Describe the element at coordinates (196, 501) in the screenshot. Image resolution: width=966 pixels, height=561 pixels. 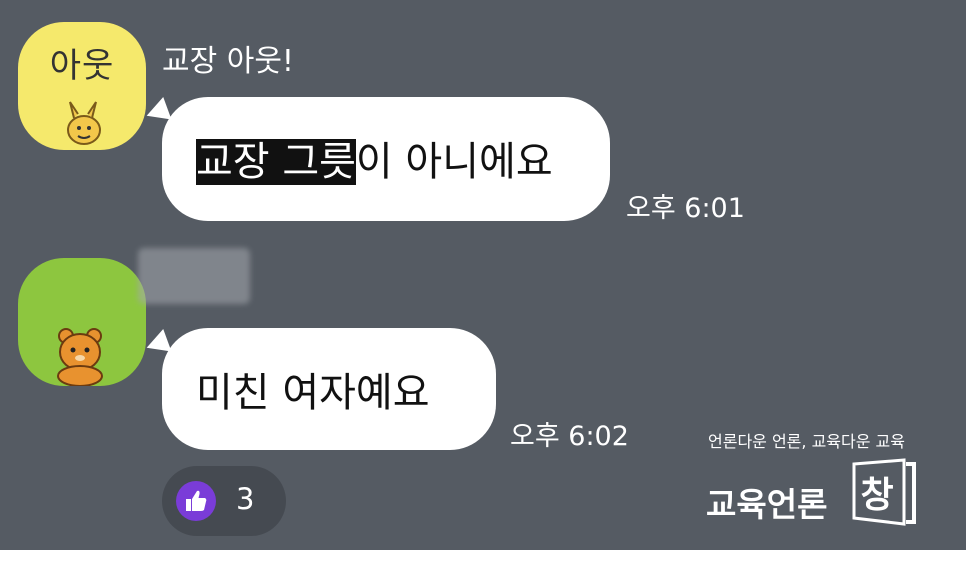
I see `thumbs-up-icon` at that location.